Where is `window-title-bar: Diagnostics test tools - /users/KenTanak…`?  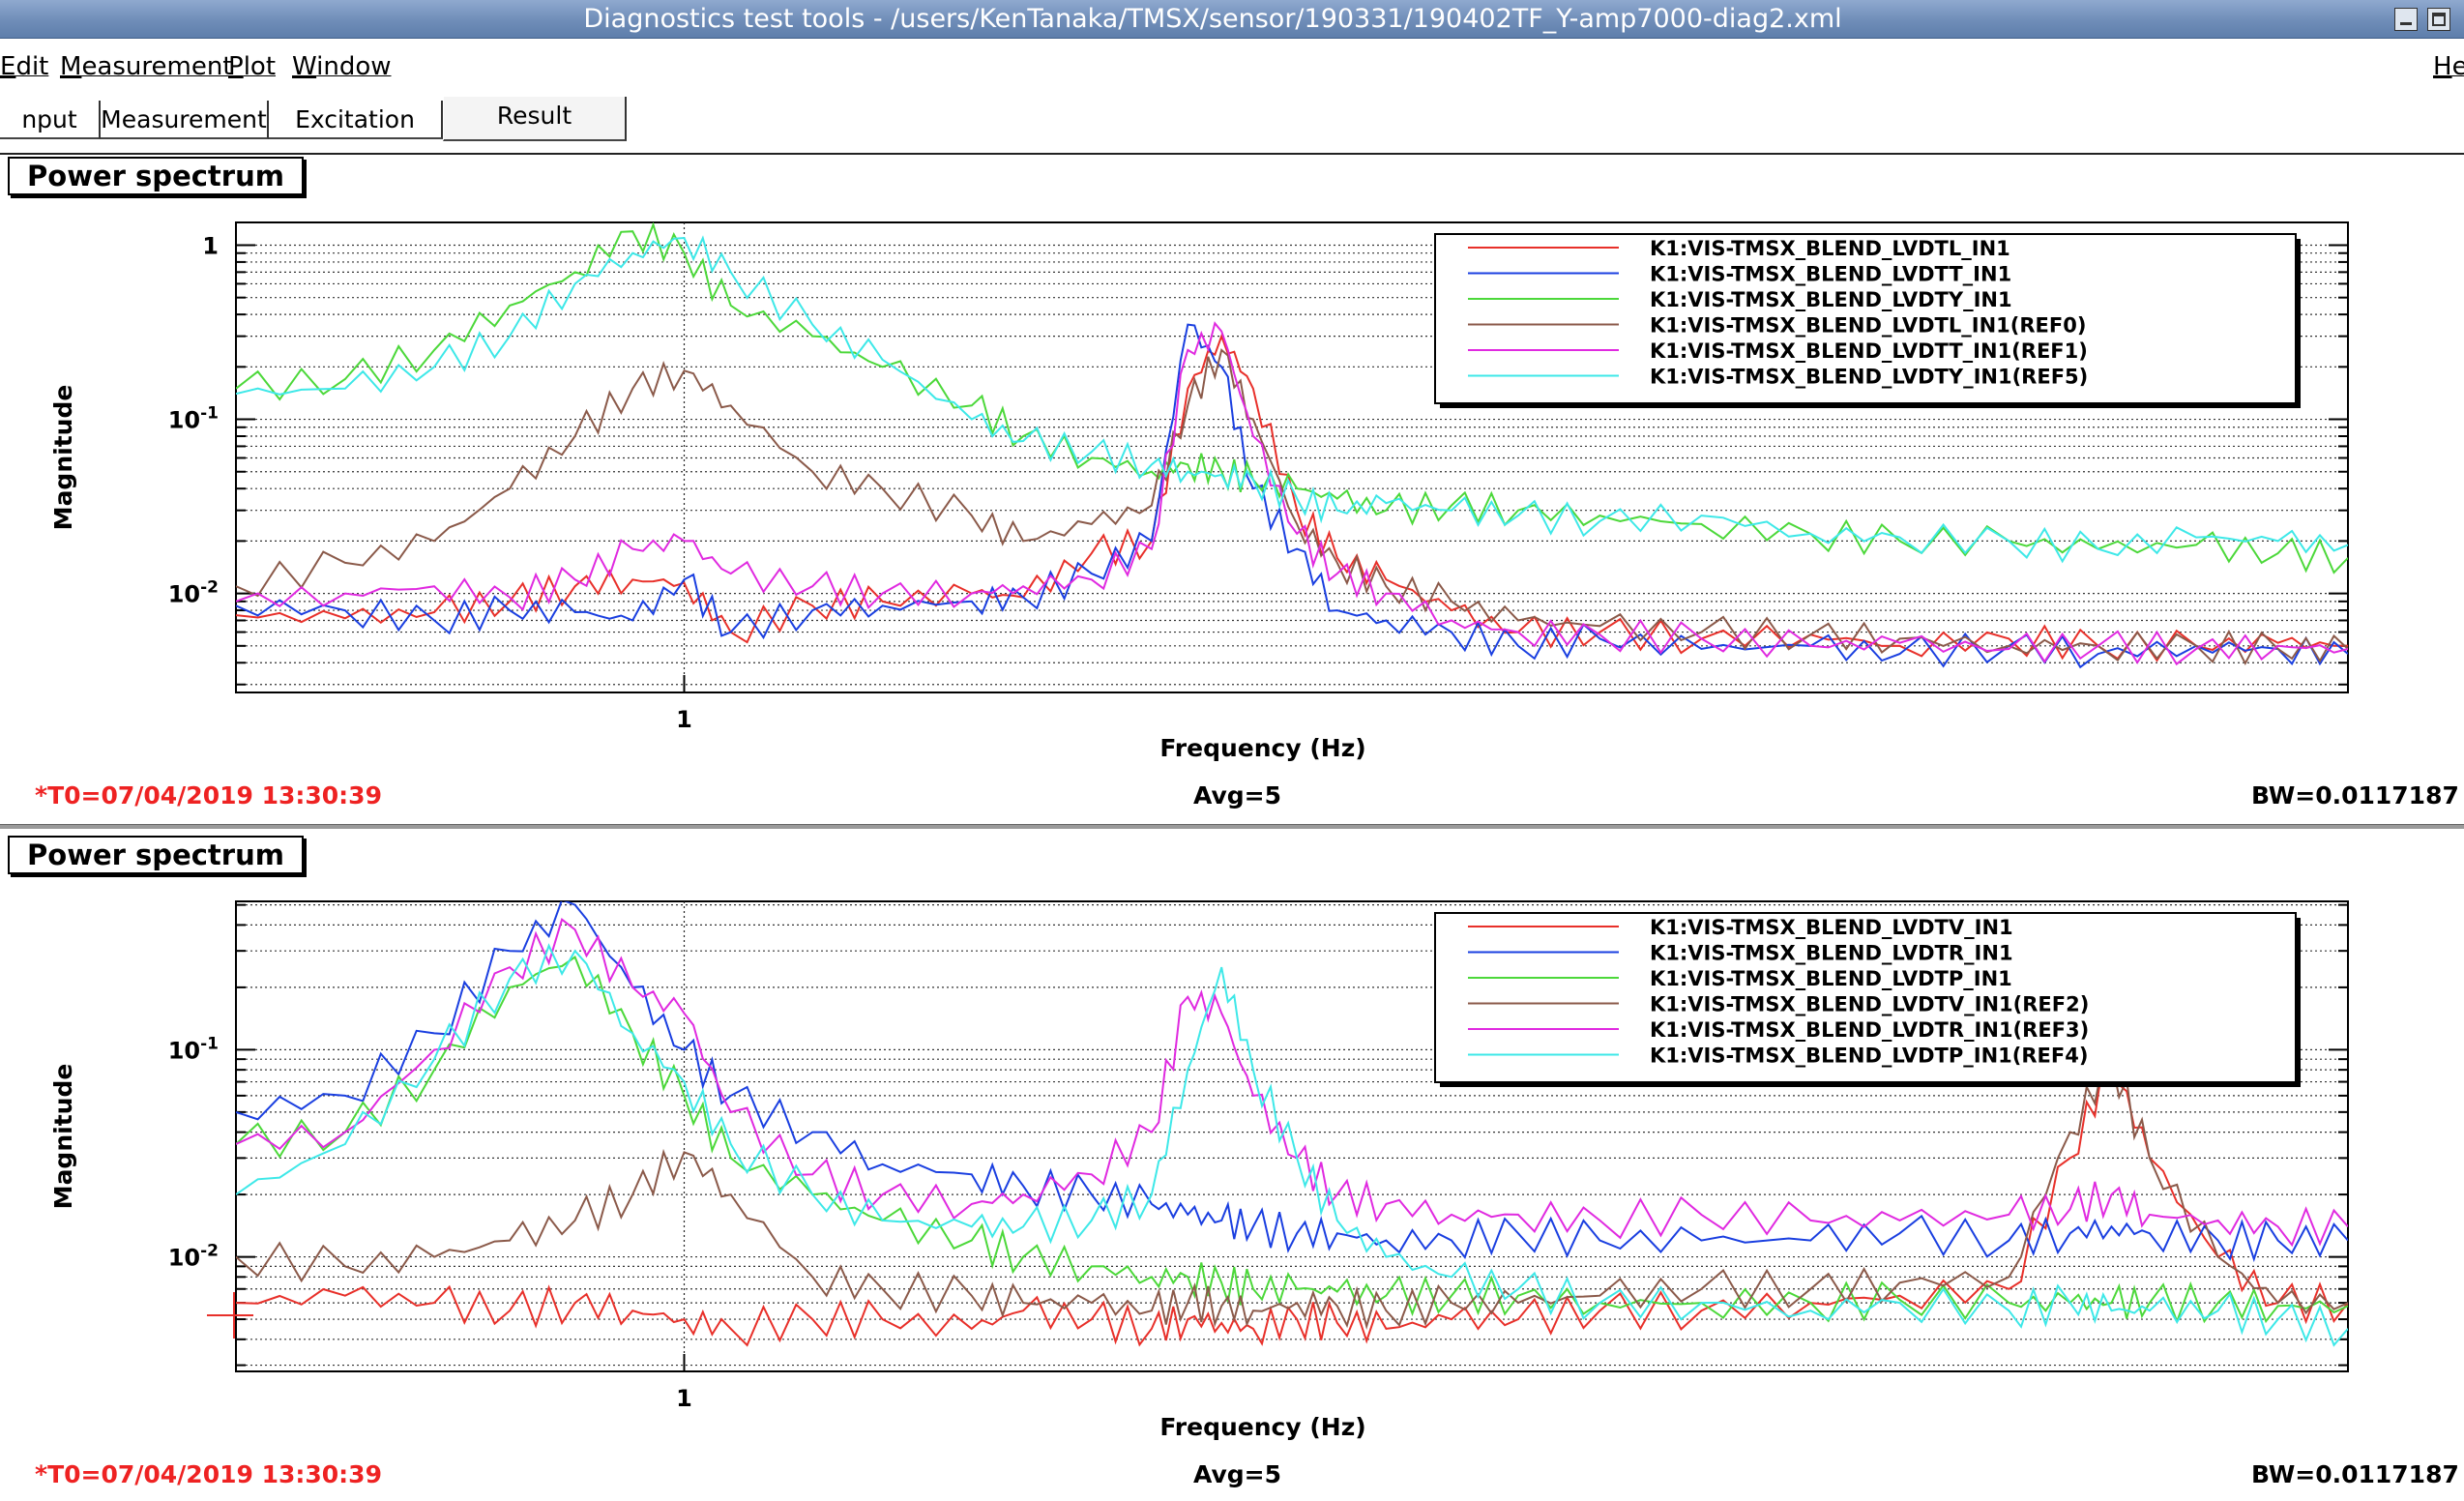
window-title-bar: Diagnostics test tools - /users/KenTanak… is located at coordinates (1232, 19).